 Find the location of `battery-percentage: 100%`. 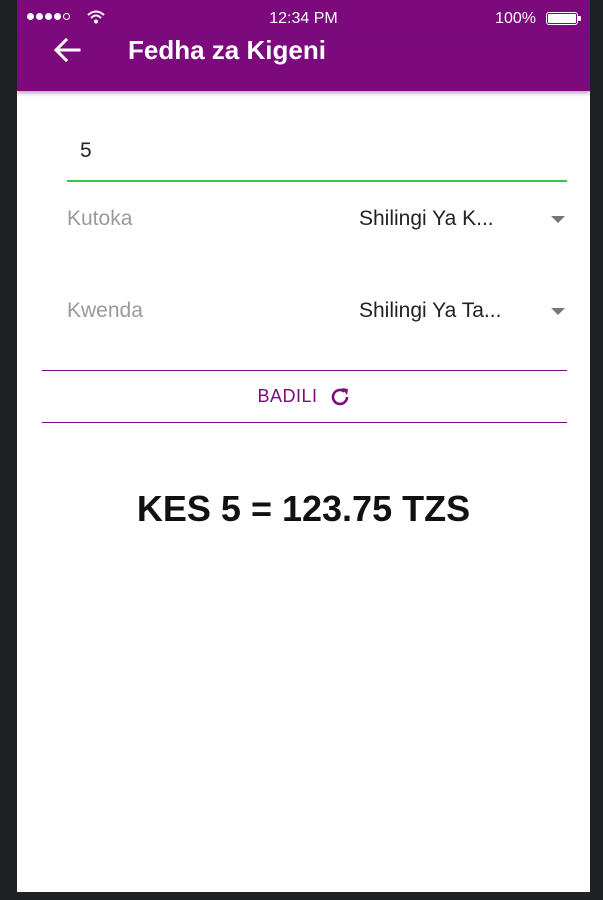

battery-percentage: 100% is located at coordinates (515, 18).